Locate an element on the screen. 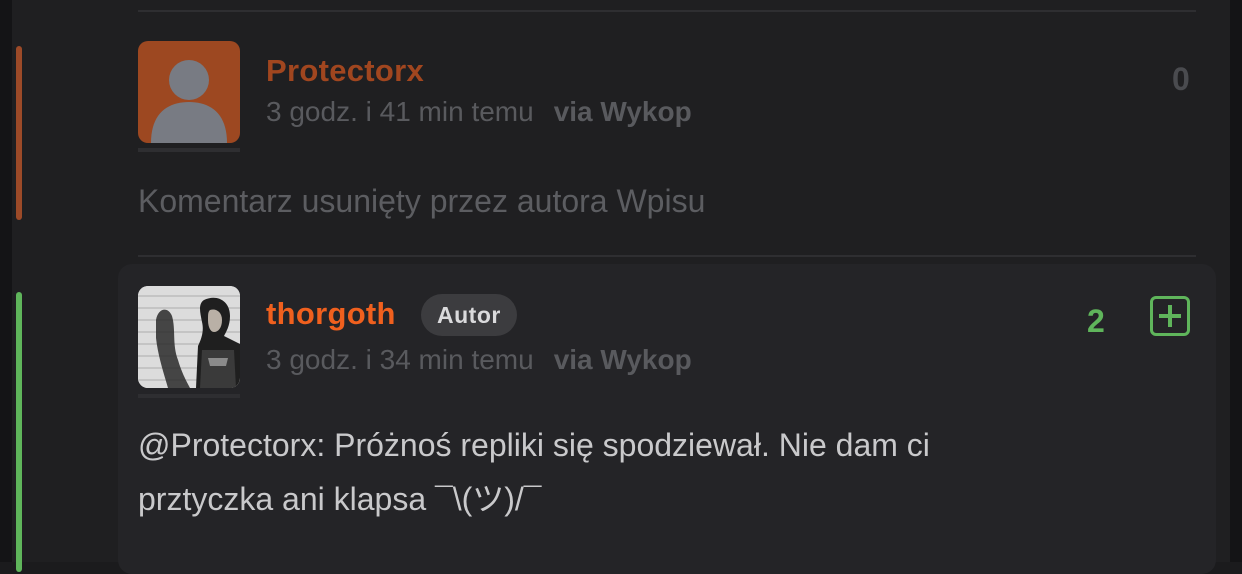 The width and height of the screenshot is (1242, 574). comment-meta: 3 godz. i 41 min temu via Wykop is located at coordinates (479, 112).